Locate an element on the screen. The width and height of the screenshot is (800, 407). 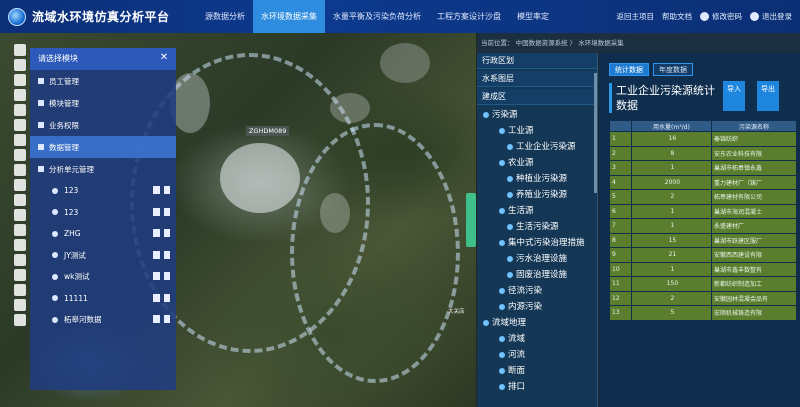
list-item: 11111 is located at coordinates (103, 299).